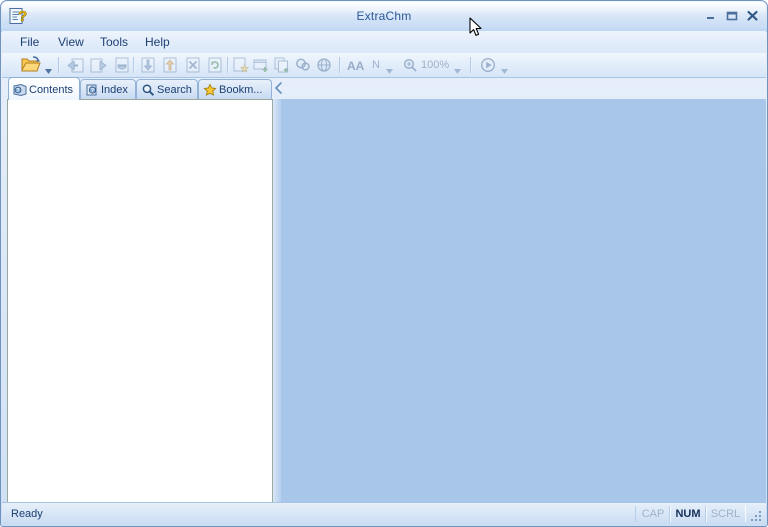 The image size is (768, 527). I want to click on index-book-help-icon: ?, so click(92, 90).